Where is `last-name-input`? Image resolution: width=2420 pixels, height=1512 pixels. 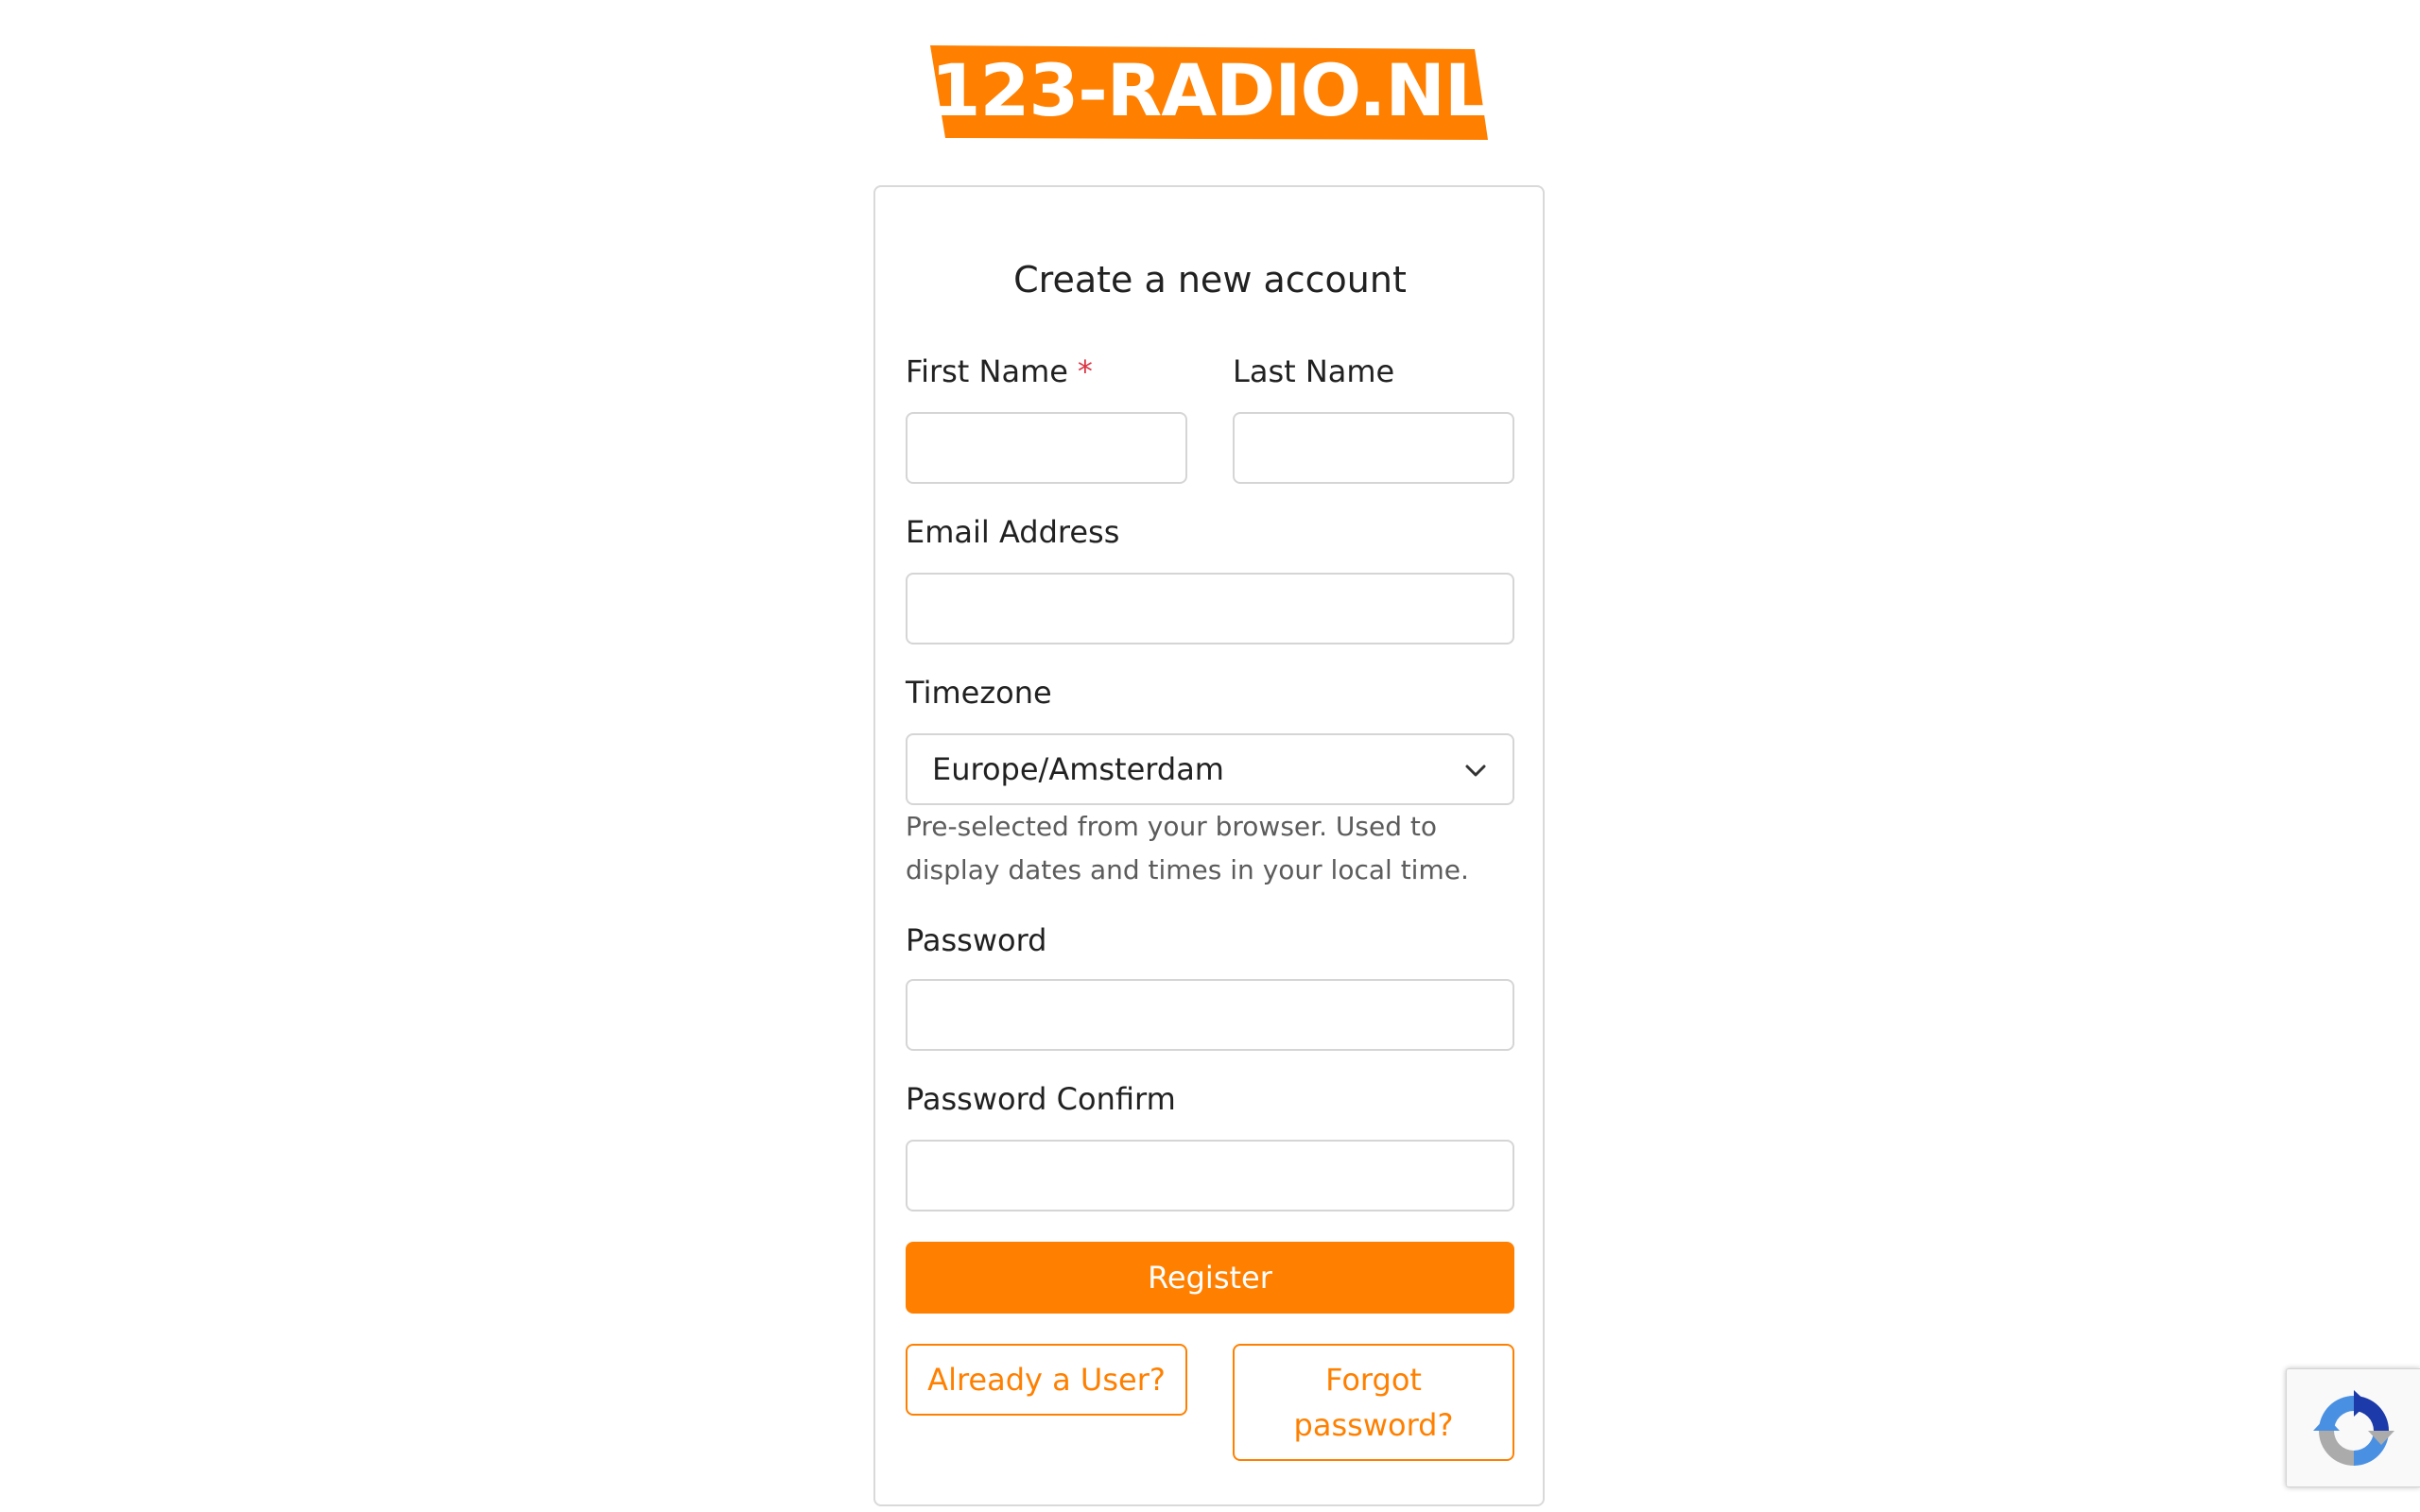
last-name-input is located at coordinates (1373, 448).